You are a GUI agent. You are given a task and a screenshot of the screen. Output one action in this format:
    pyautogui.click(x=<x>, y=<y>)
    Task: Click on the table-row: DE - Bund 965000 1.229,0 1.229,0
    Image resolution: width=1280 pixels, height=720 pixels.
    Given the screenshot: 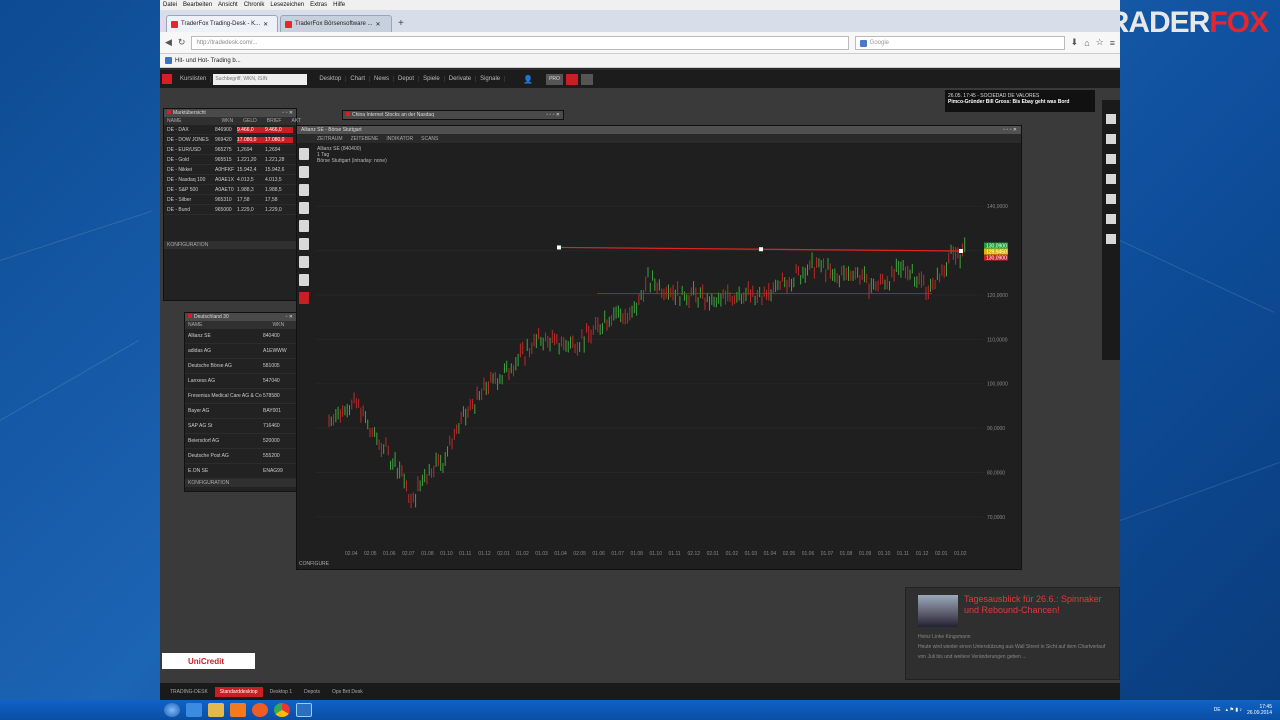 What is the action you would take?
    pyautogui.click(x=230, y=210)
    